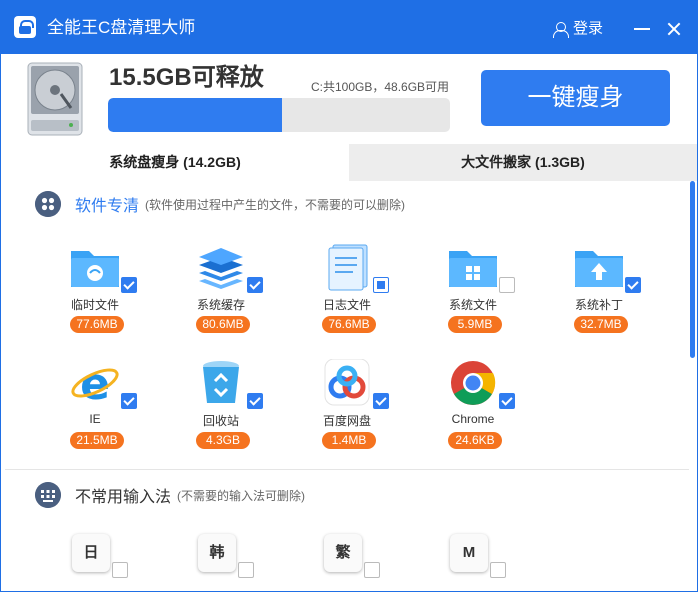 The height and width of the screenshot is (592, 698). I want to click on apps-grid-icon, so click(48, 204).